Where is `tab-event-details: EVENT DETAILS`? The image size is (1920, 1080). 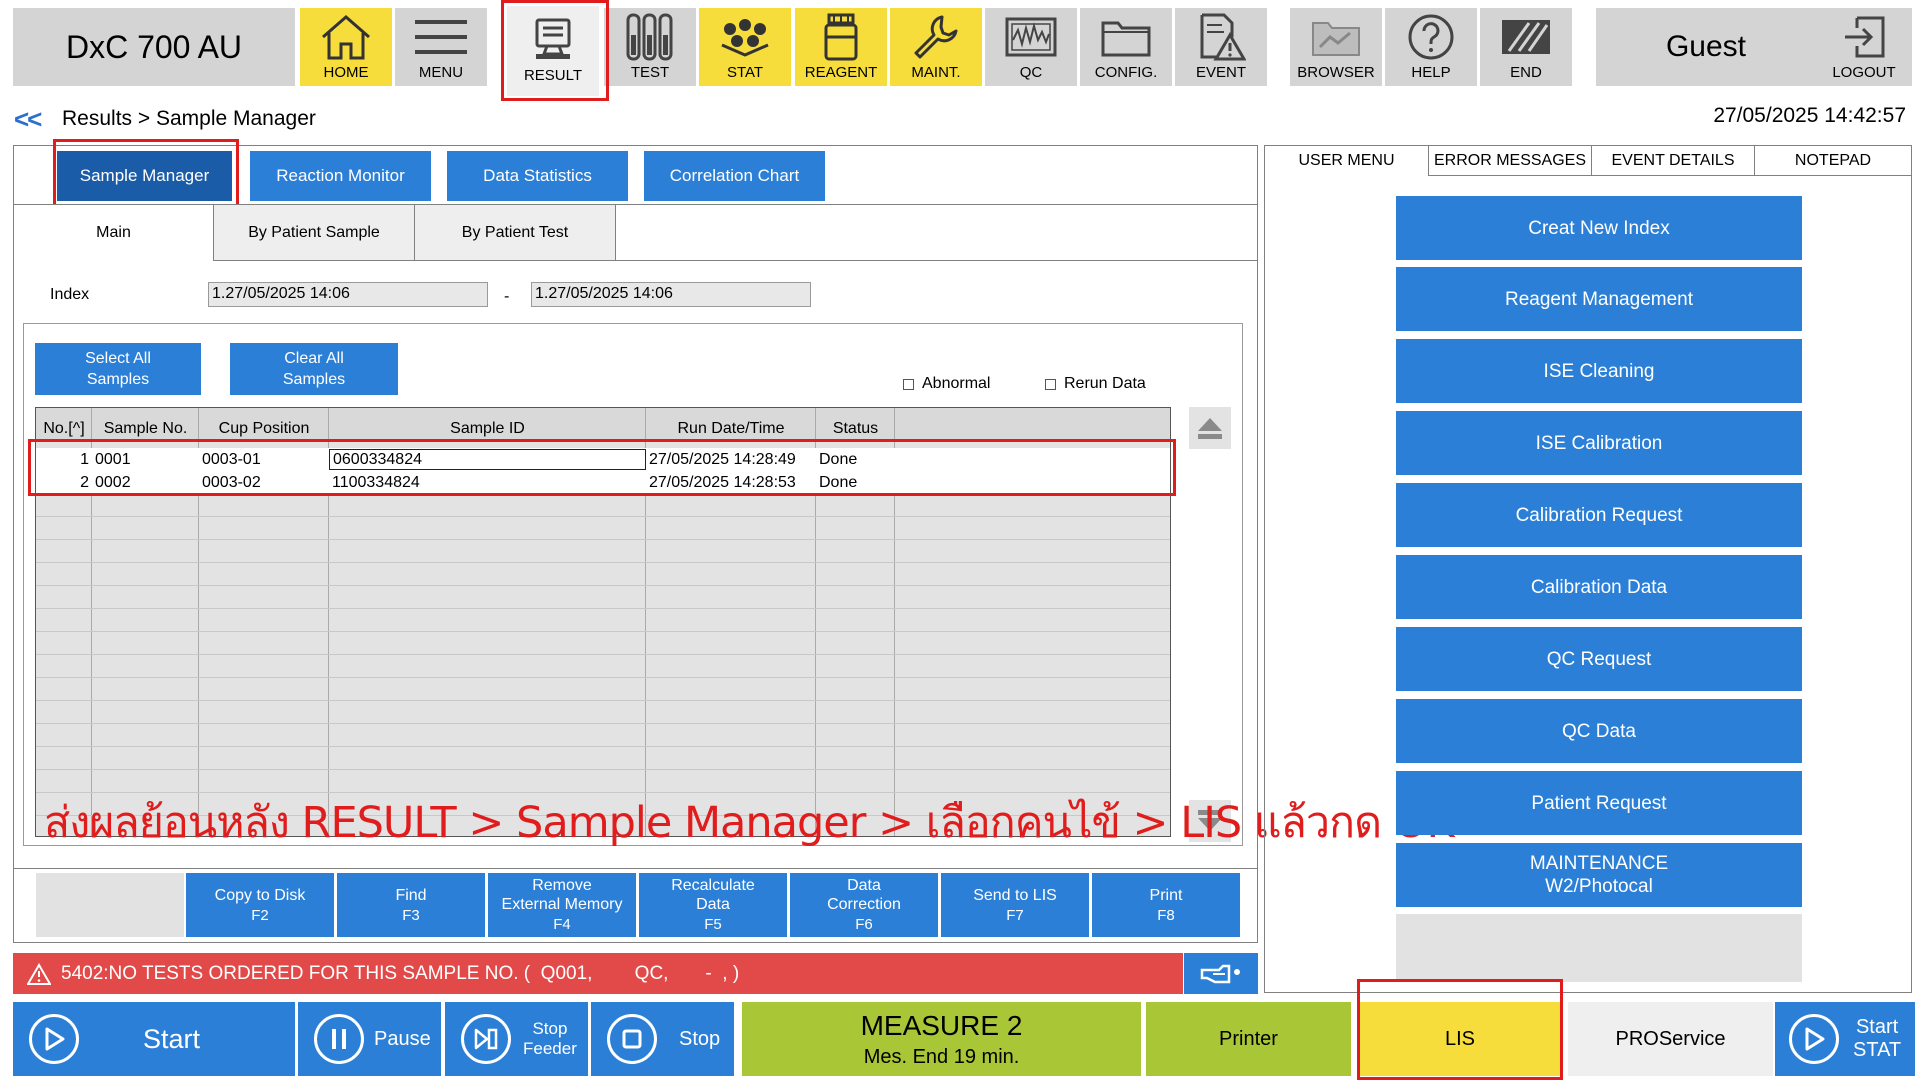 tab-event-details: EVENT DETAILS is located at coordinates (1672, 161).